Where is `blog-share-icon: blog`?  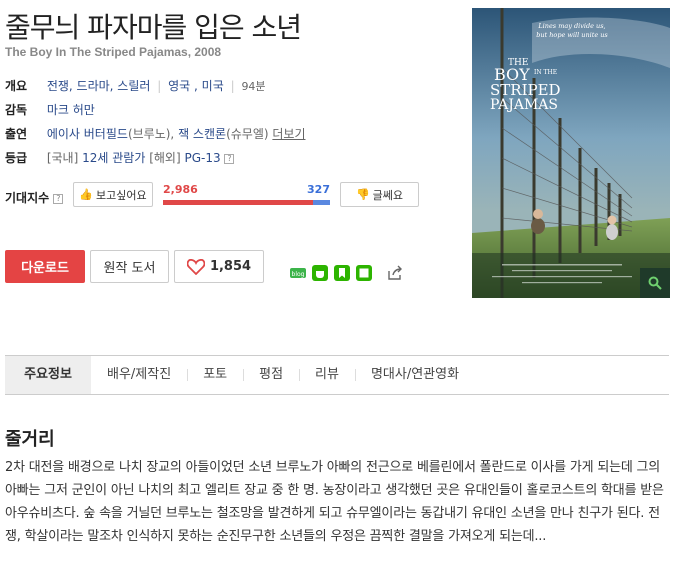 blog-share-icon: blog is located at coordinates (298, 273).